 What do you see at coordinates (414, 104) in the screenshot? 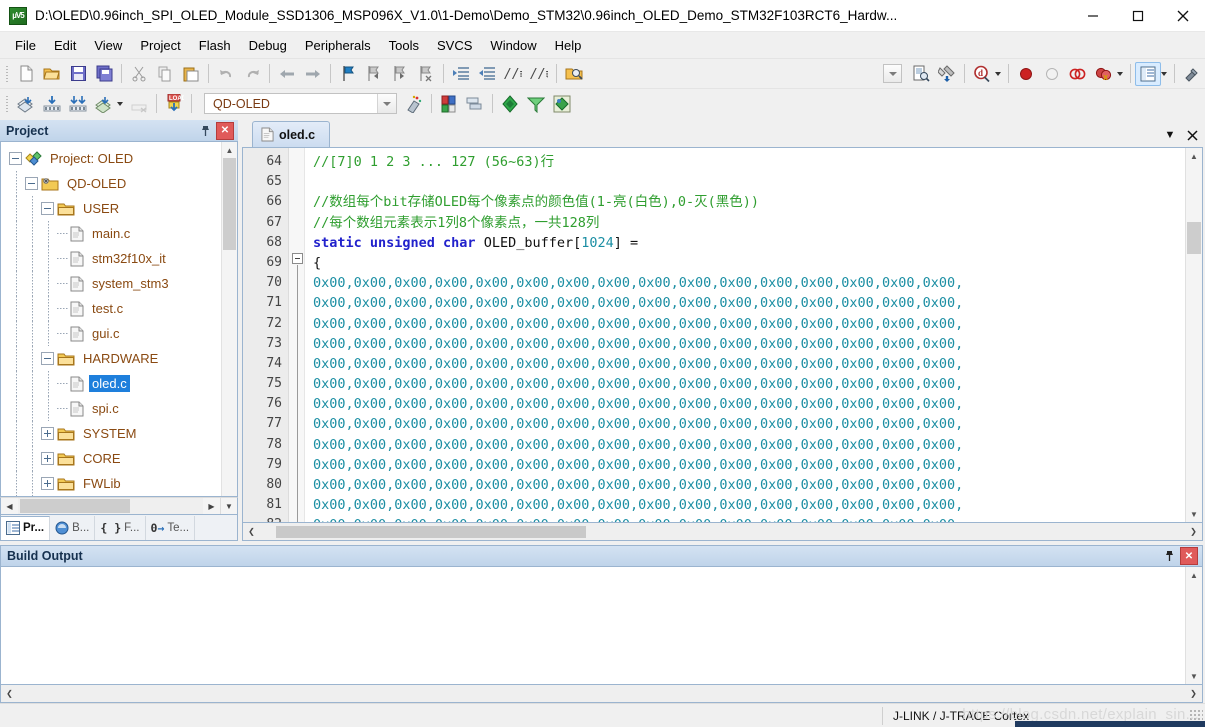
I see `target-options-icon` at bounding box center [414, 104].